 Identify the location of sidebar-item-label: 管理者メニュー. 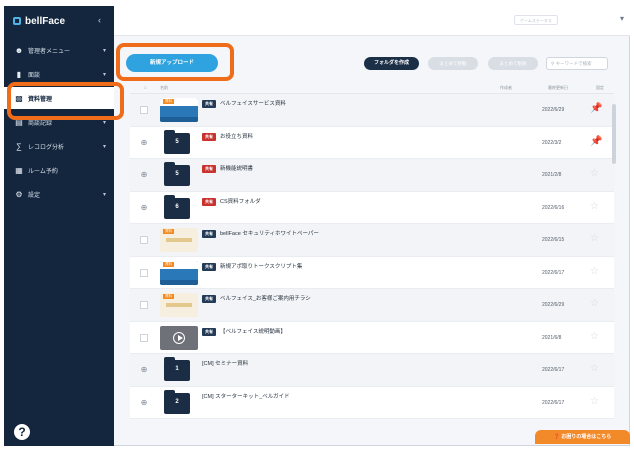
(49, 51).